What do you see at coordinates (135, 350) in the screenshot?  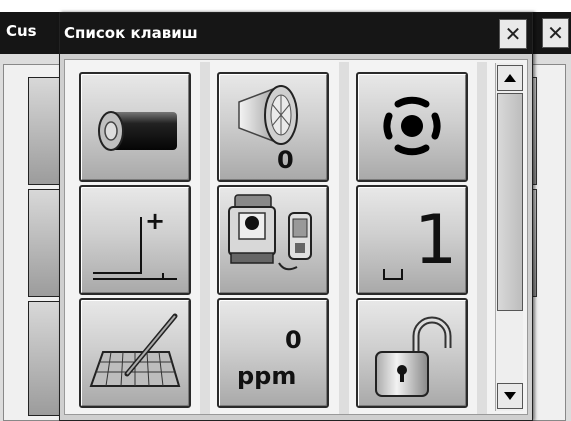 I see `keyboard-pen-icon` at bounding box center [135, 350].